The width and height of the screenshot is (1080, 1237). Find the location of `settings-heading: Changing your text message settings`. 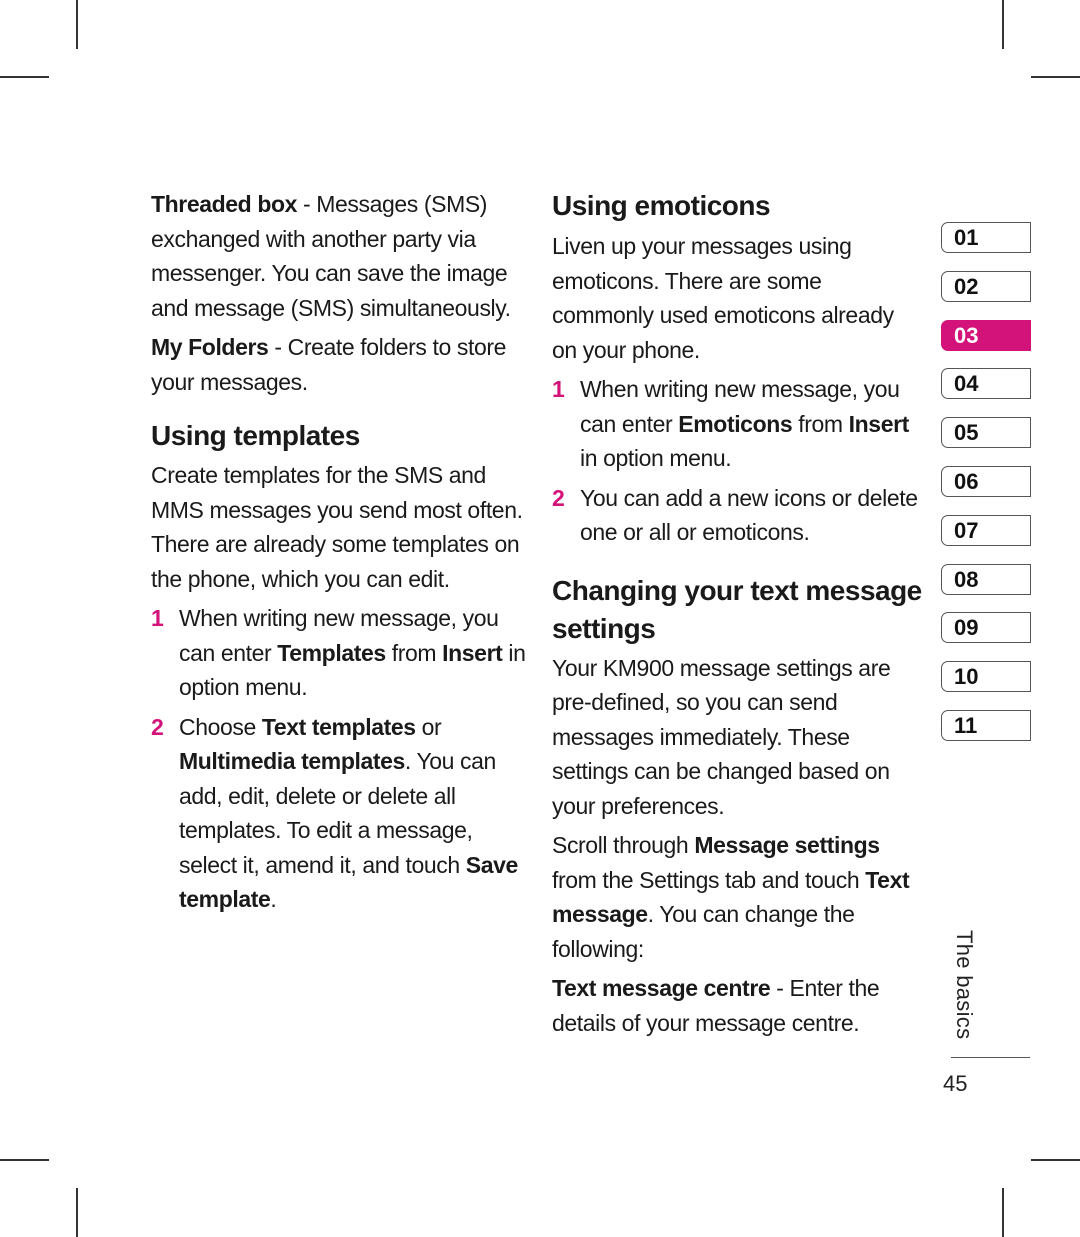

settings-heading: Changing your text message settings is located at coordinates (737, 609).